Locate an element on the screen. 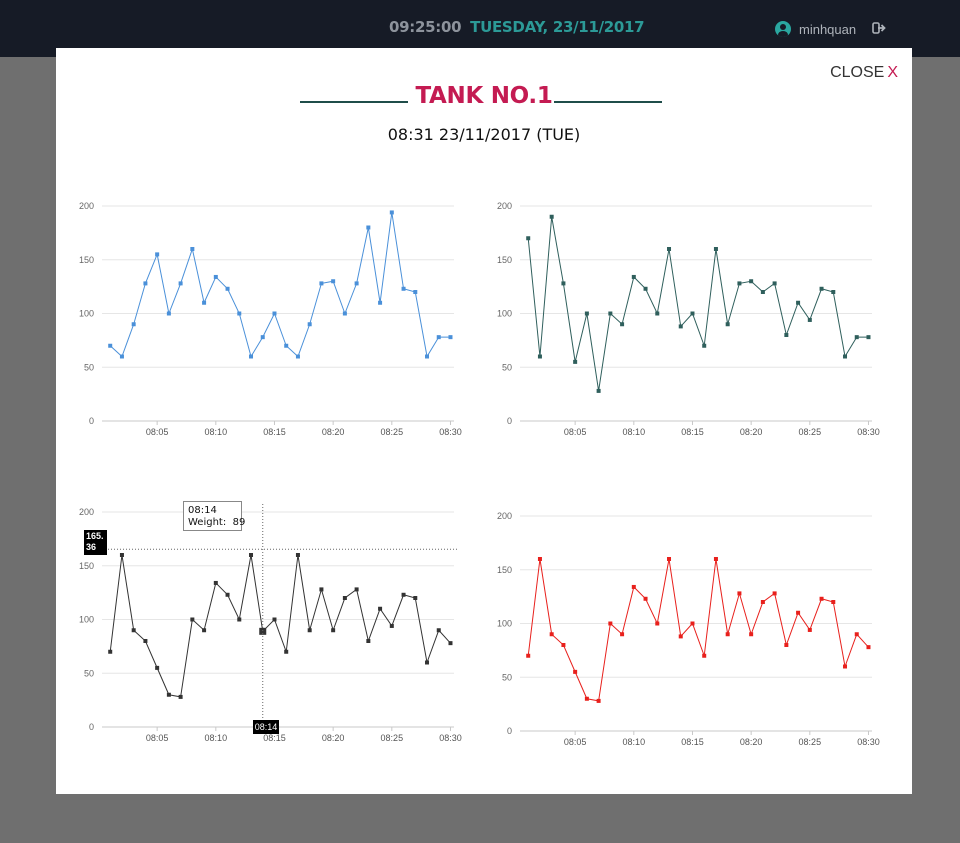 This screenshot has width=960, height=843. user-menu: minhquan is located at coordinates (815, 29).